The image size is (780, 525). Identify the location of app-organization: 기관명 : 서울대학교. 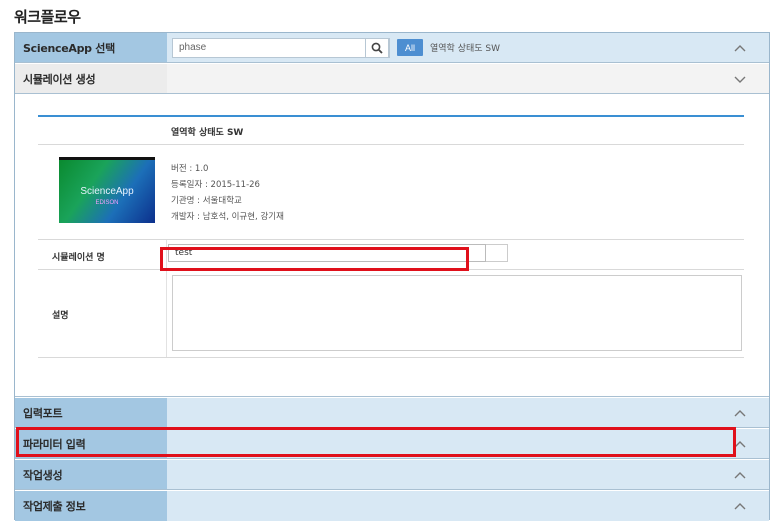
(206, 201).